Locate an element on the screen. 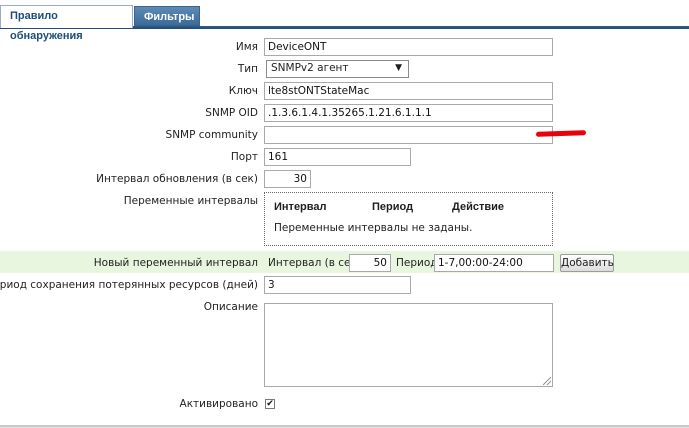  new-interval-seconds-label: Интервал (в сек) is located at coordinates (314, 263).